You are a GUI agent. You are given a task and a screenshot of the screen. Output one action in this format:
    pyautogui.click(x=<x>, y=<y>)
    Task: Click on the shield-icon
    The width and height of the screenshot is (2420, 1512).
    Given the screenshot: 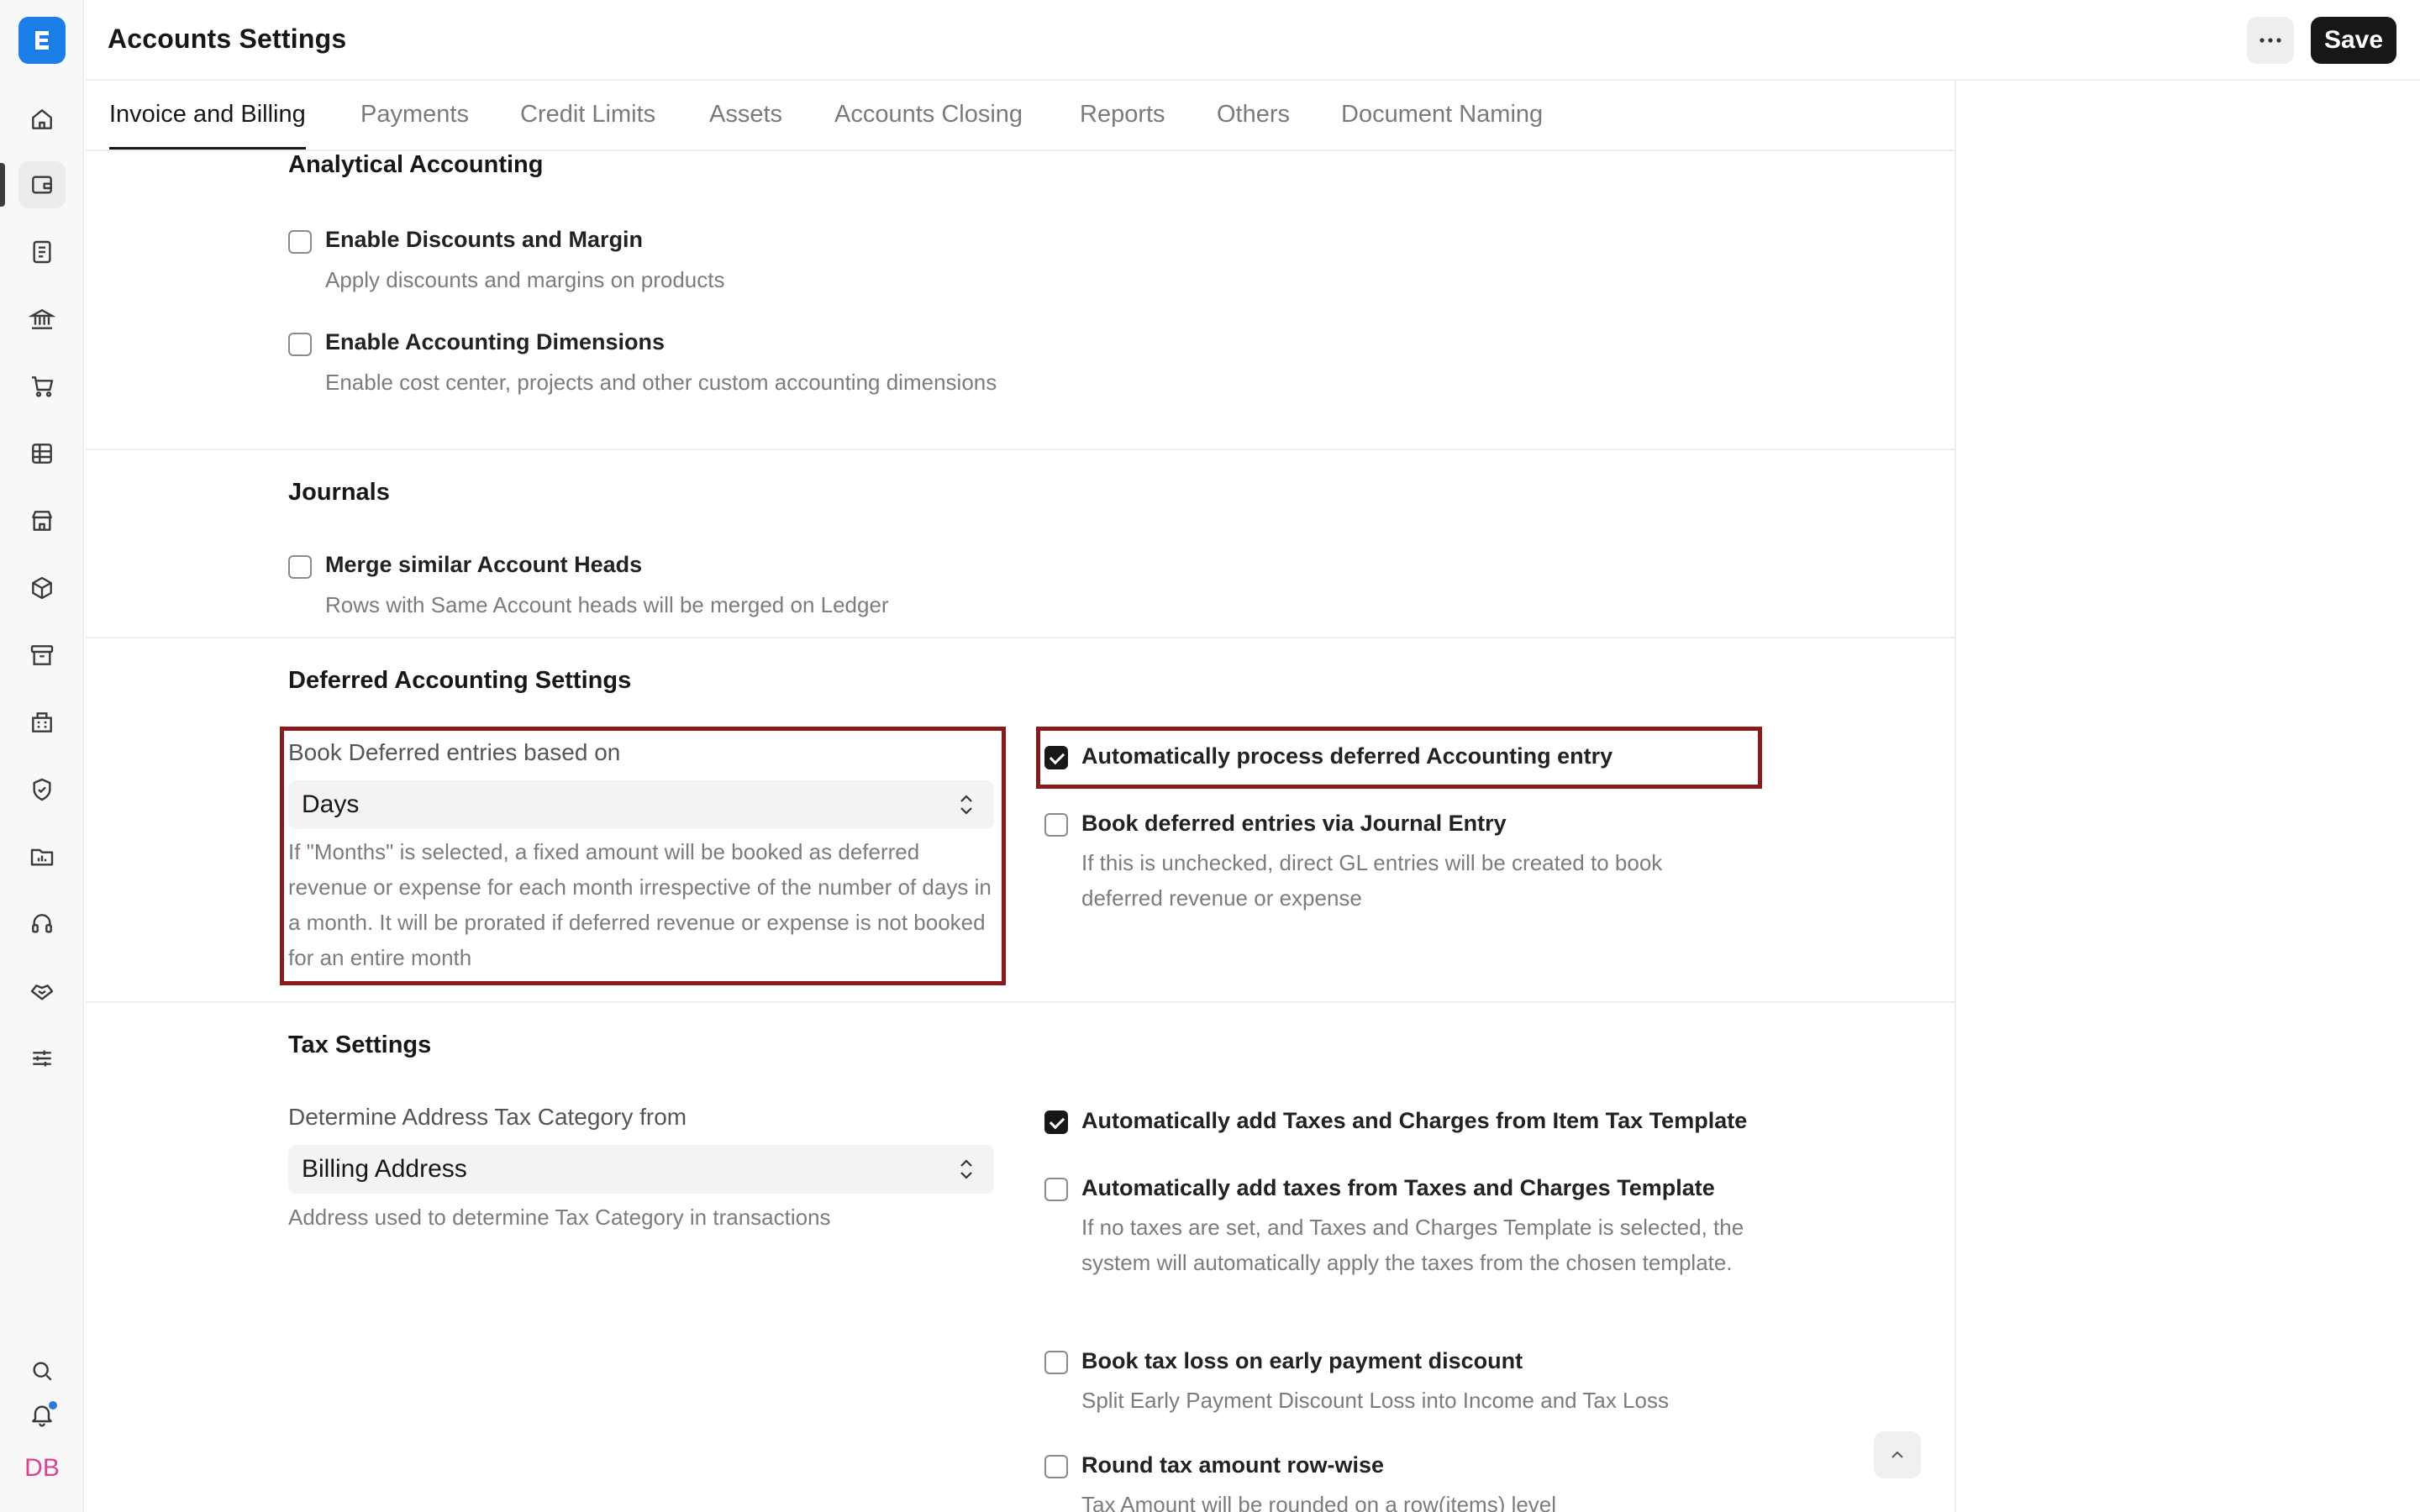 What is the action you would take?
    pyautogui.click(x=42, y=789)
    